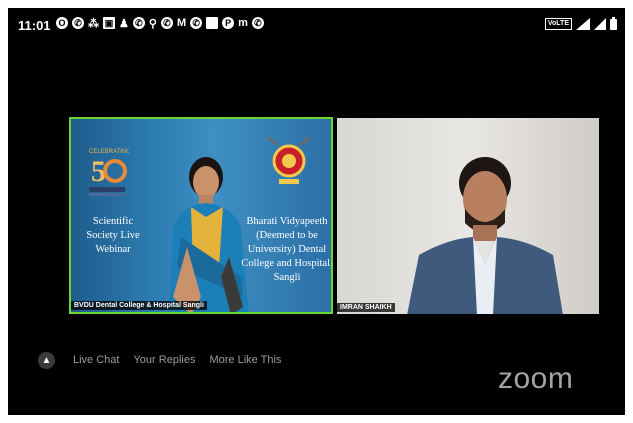 The image size is (633, 423). I want to click on notification-icons: O ✆ ⁂ ▣ ♟ ✆ ⚲ ✆ M ✆ P m ✆, so click(160, 23).